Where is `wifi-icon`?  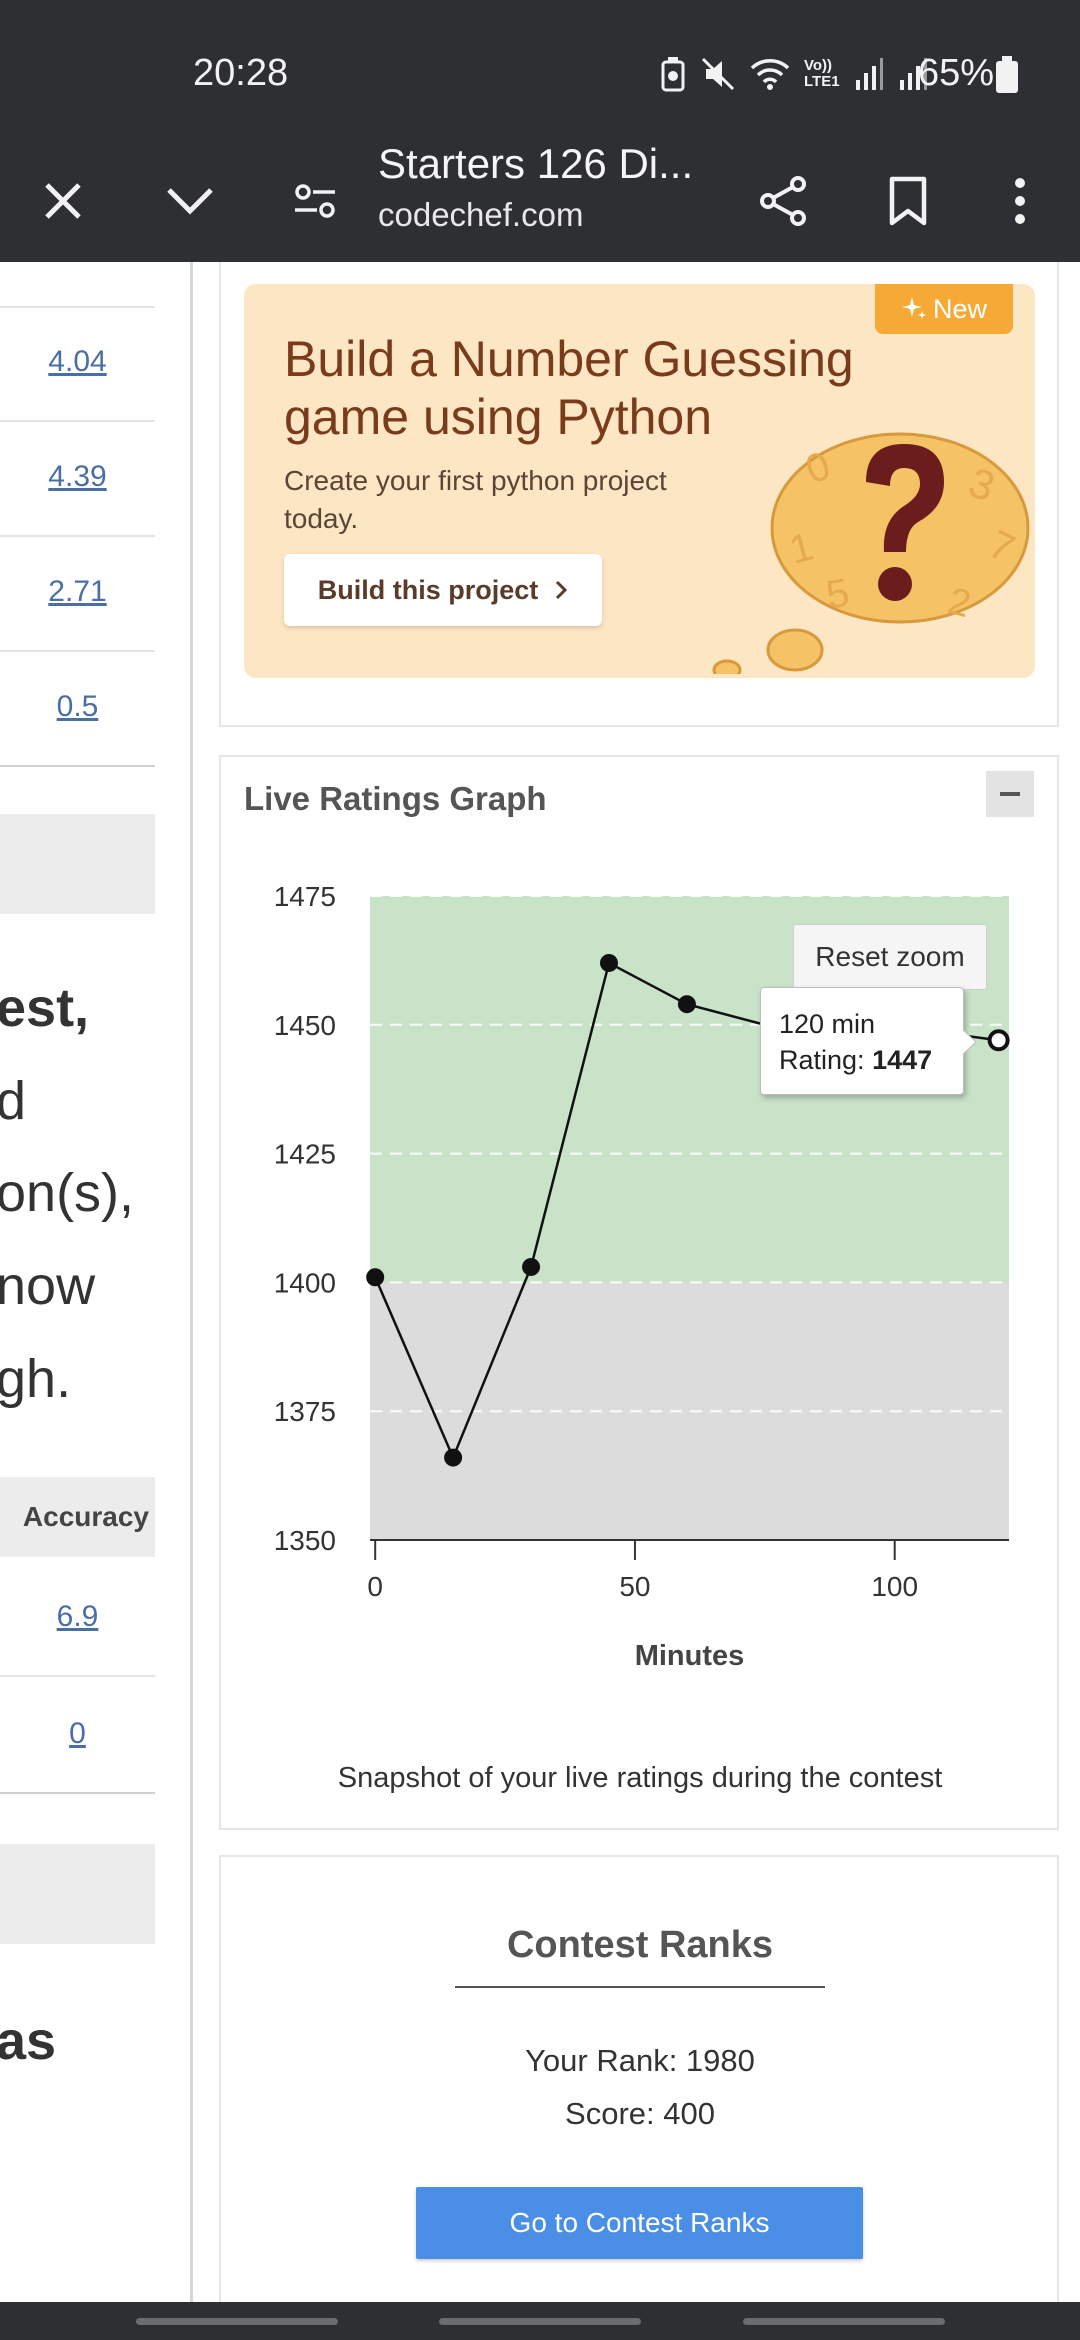
wifi-icon is located at coordinates (770, 74).